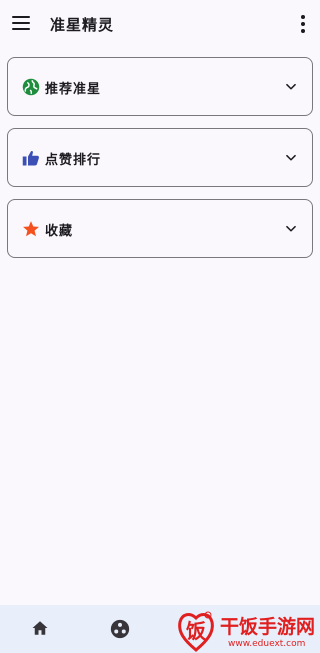 This screenshot has height=653, width=320. I want to click on home-icon, so click(40, 628).